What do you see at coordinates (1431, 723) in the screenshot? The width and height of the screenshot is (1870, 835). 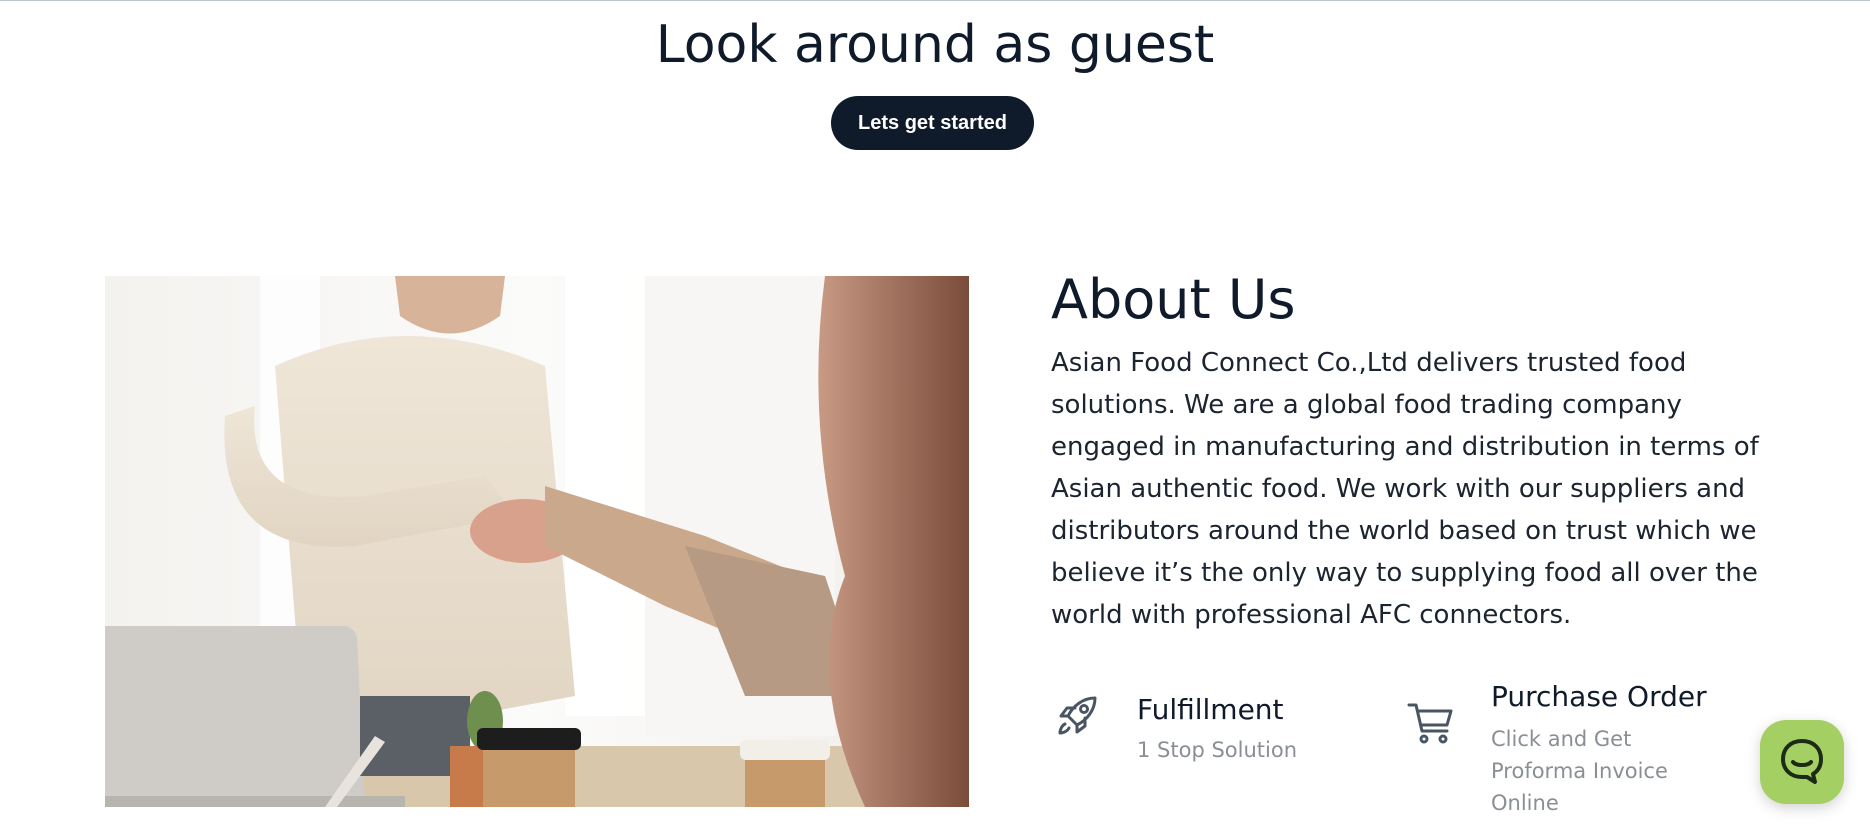 I see `shopping-cart-icon` at bounding box center [1431, 723].